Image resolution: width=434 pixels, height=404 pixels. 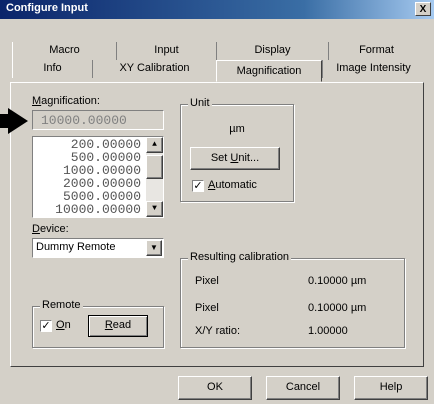 What do you see at coordinates (237, 129) in the screenshot?
I see `unit-value: µm` at bounding box center [237, 129].